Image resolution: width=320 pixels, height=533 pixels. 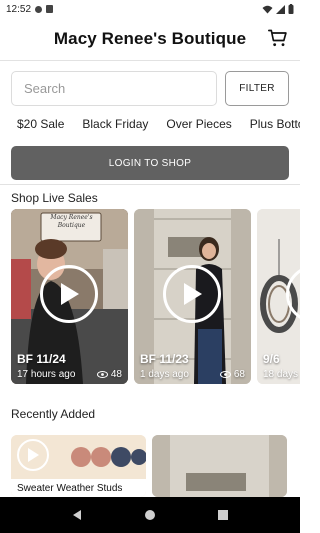 What do you see at coordinates (223, 515) in the screenshot?
I see `recents-icon` at bounding box center [223, 515].